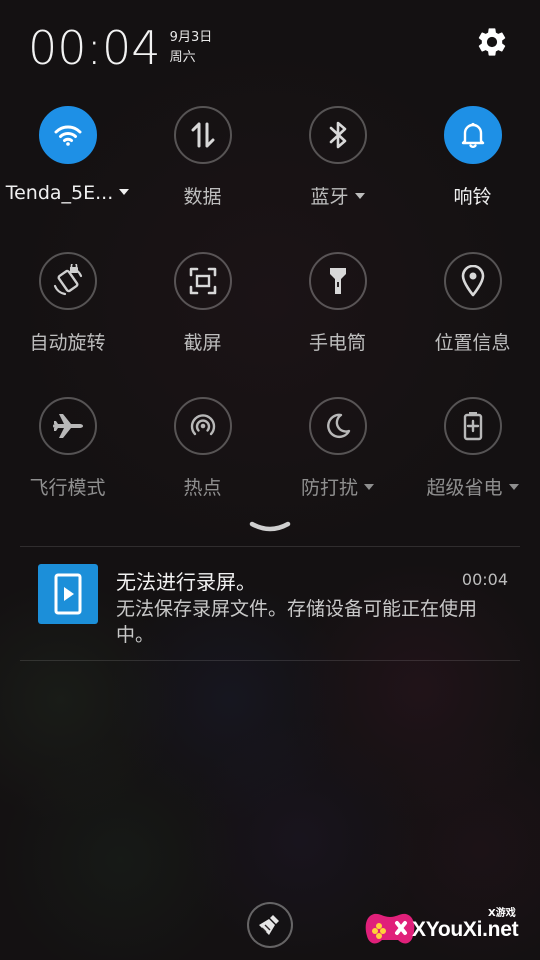  I want to click on screen-record-icon, so click(68, 594).